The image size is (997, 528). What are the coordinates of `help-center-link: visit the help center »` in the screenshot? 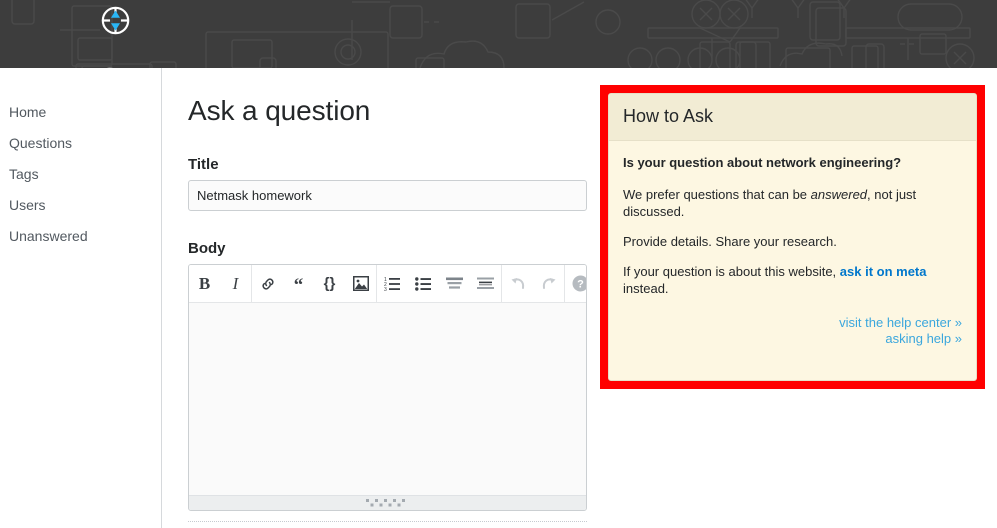 It's located at (792, 323).